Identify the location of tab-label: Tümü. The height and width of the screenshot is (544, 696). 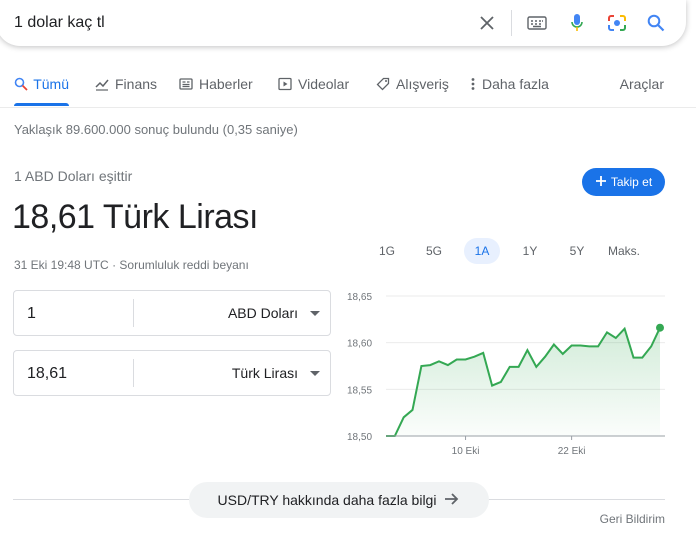
(51, 84).